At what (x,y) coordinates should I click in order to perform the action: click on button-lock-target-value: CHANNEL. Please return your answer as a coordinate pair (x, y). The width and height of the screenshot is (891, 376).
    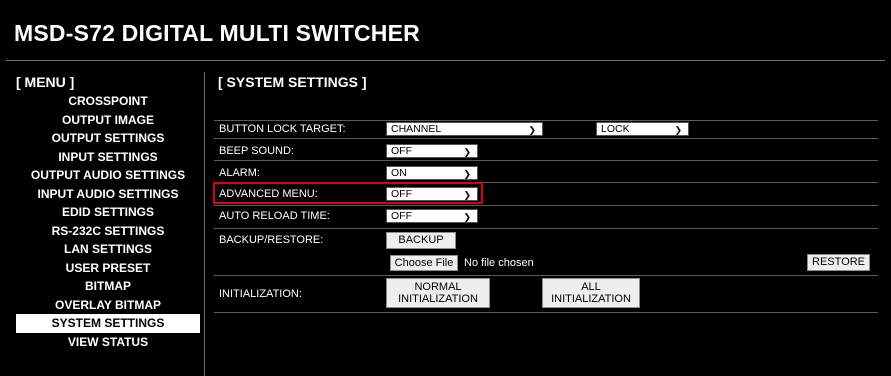
    Looking at the image, I should click on (416, 129).